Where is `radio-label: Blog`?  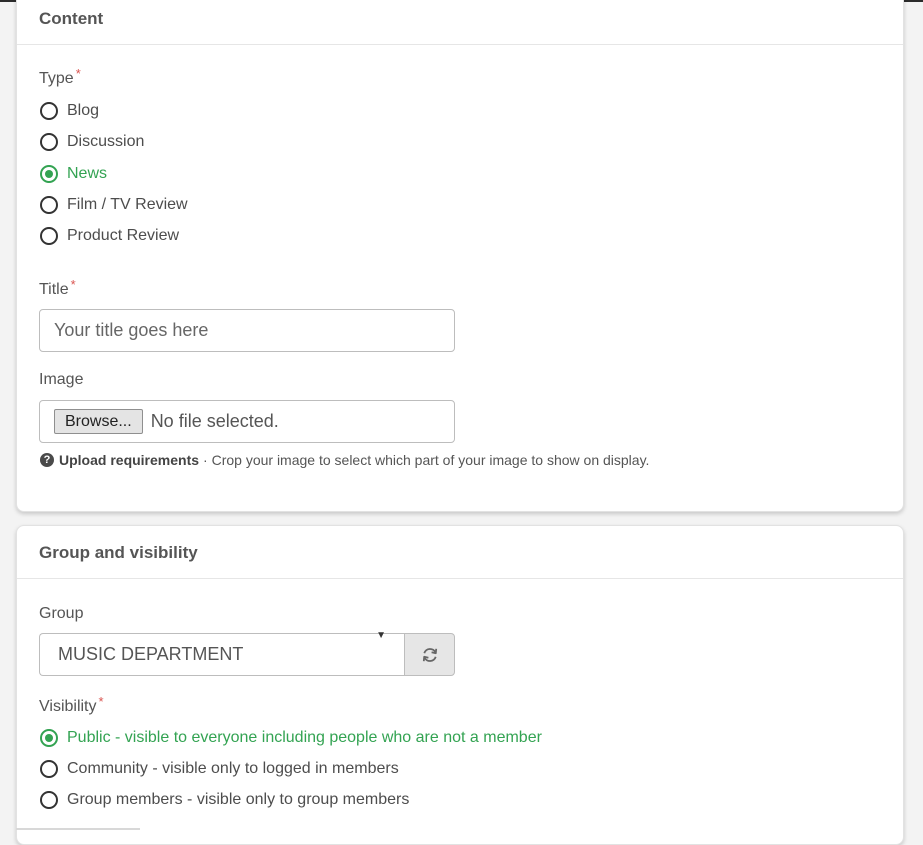 radio-label: Blog is located at coordinates (83, 110).